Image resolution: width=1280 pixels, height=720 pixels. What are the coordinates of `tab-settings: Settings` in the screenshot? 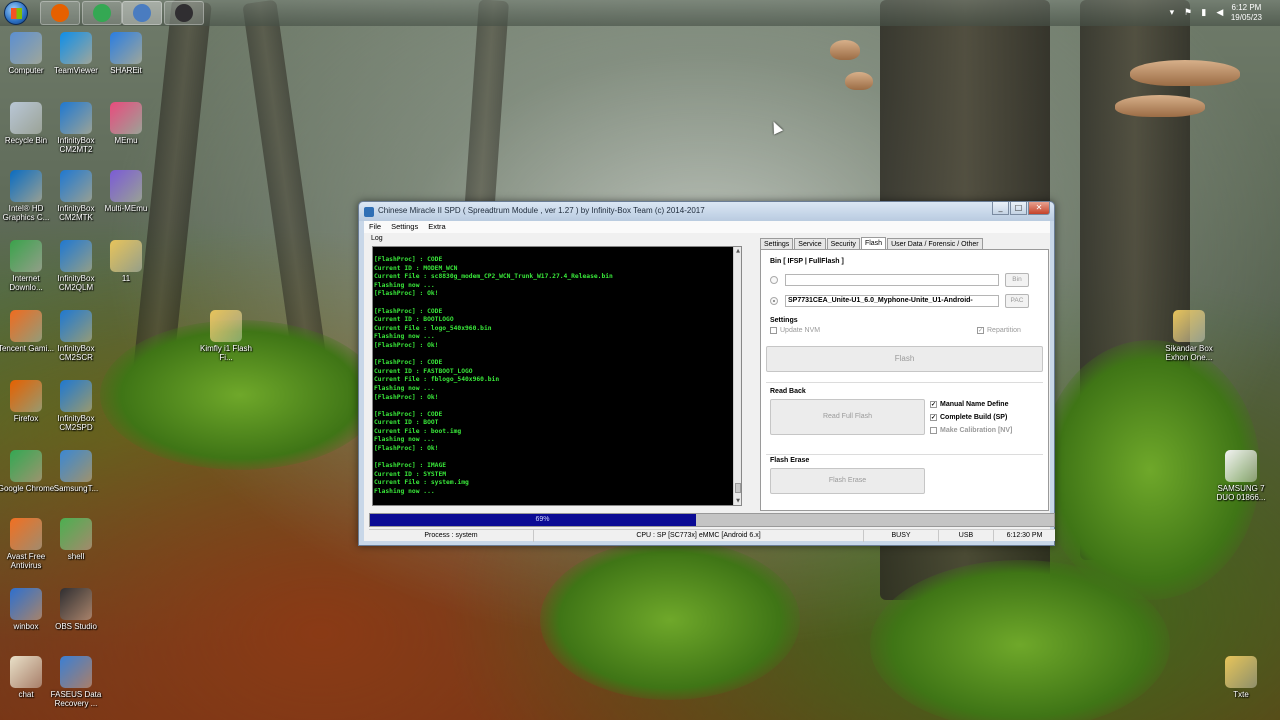 It's located at (777, 243).